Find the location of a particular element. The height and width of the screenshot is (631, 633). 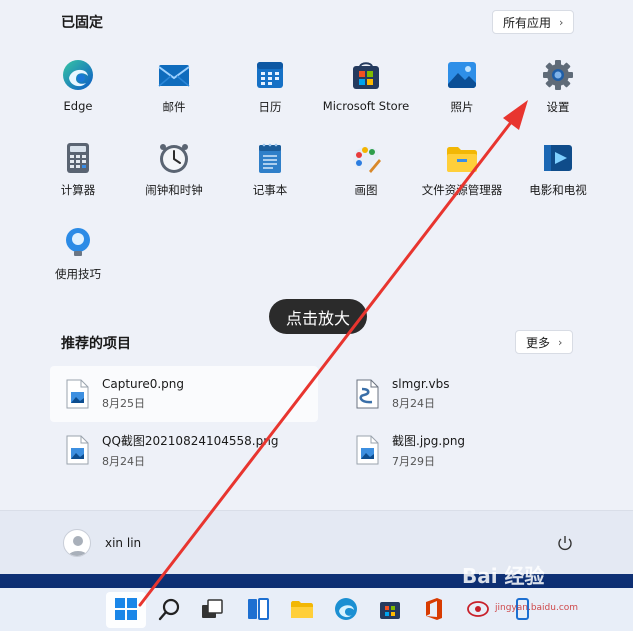

calculator-icon is located at coordinates (78, 158).